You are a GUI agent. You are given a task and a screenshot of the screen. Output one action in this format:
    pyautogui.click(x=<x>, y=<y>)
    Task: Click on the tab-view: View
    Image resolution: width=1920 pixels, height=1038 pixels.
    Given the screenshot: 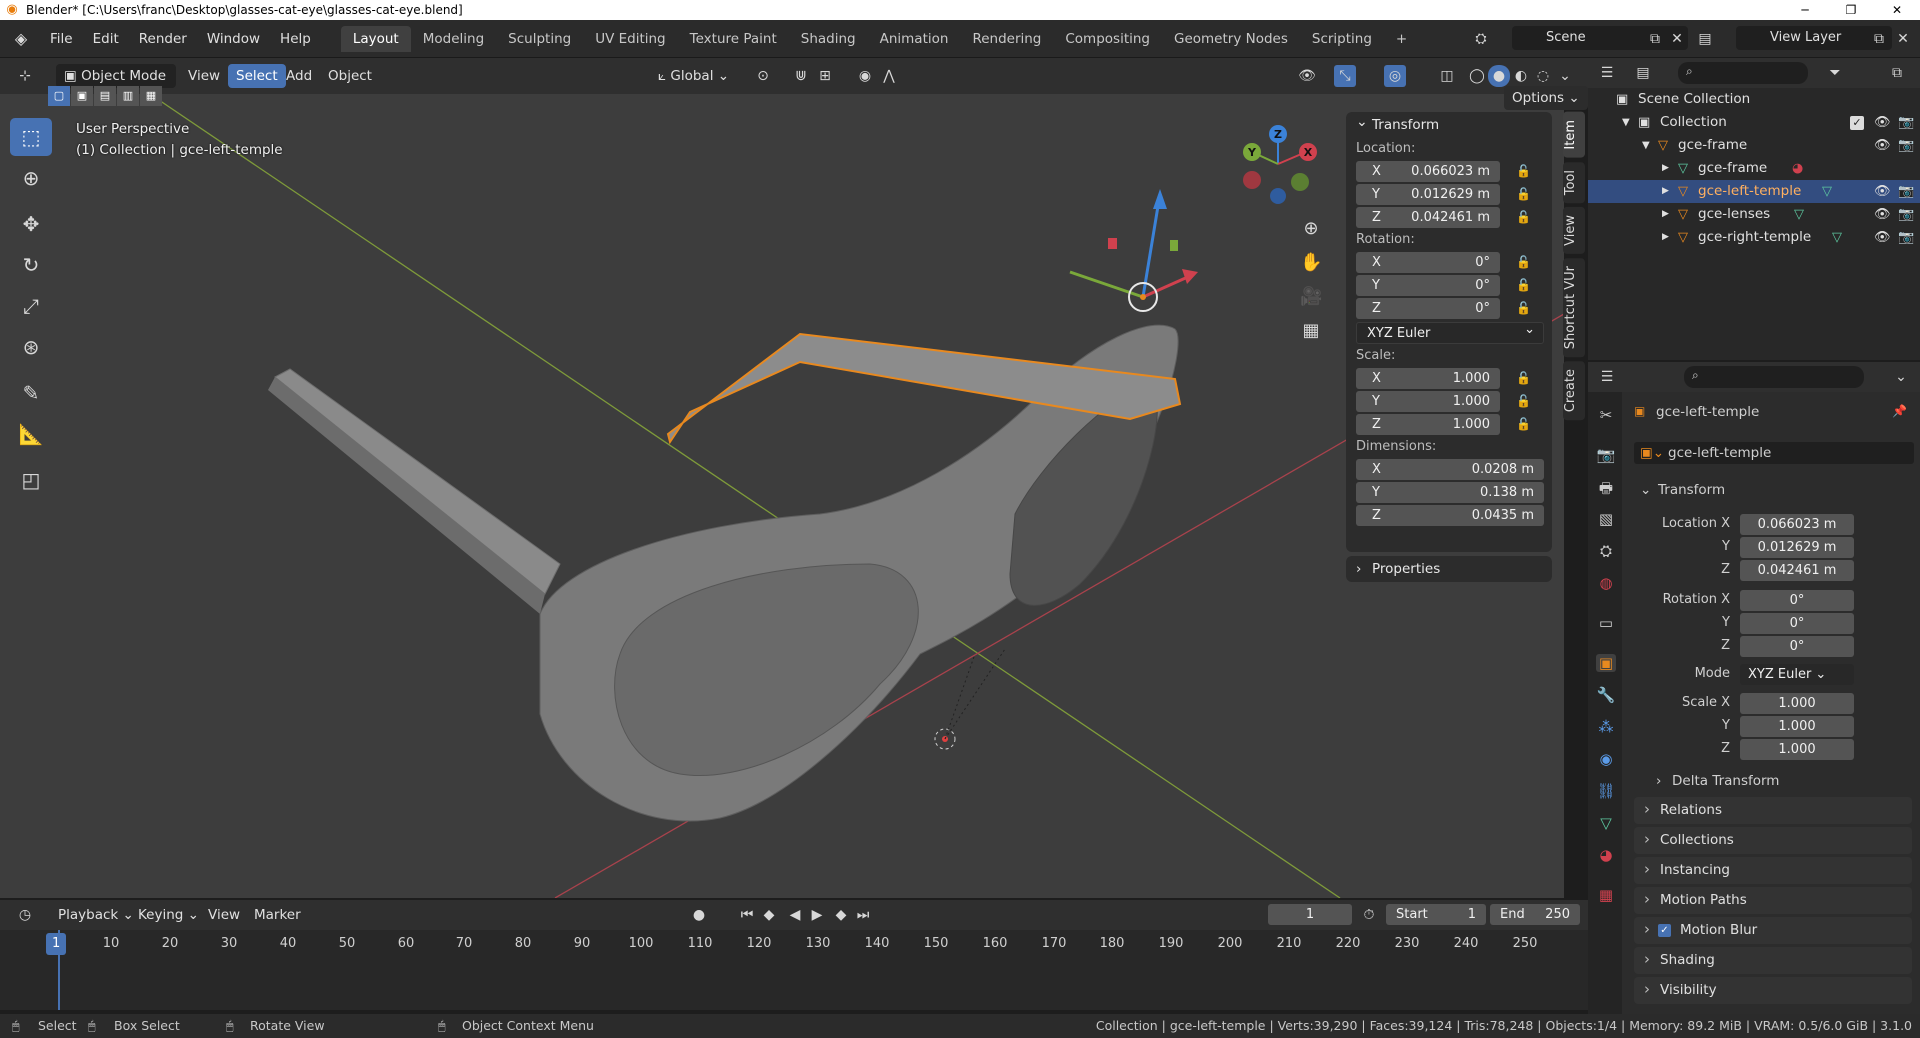 What is the action you would take?
    pyautogui.click(x=1574, y=230)
    